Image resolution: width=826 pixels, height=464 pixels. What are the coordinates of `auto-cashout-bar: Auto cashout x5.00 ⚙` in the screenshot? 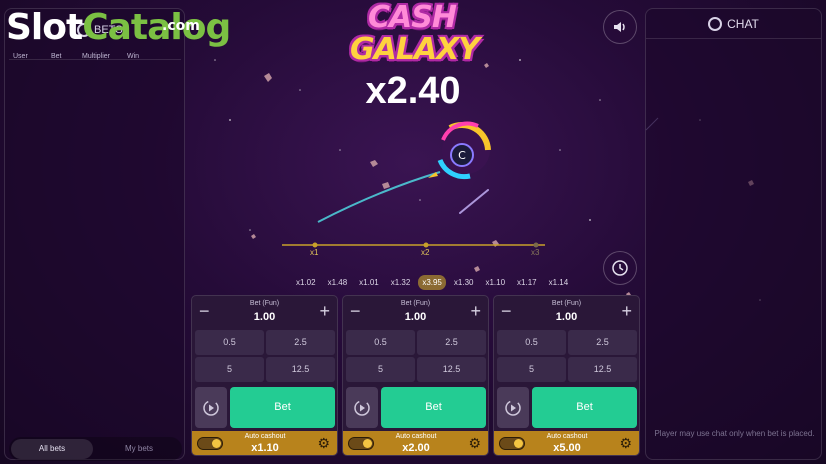 It's located at (566, 443).